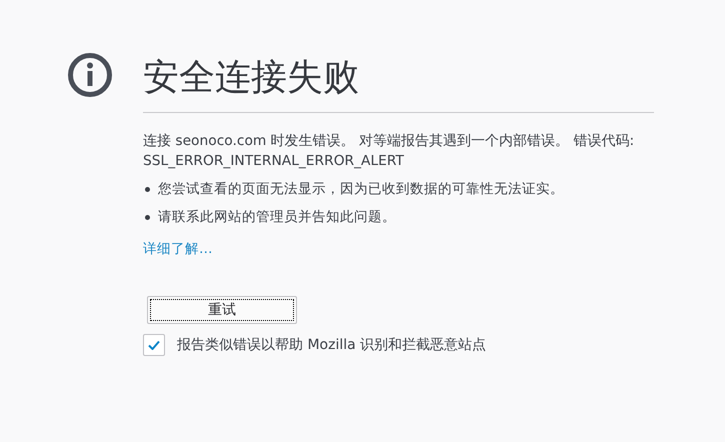 Image resolution: width=725 pixels, height=442 pixels. Describe the element at coordinates (361, 189) in the screenshot. I see `bullet-text: 您尝试查看的页面无法显示，因为已收到数据的可靠性无法证实。` at that location.